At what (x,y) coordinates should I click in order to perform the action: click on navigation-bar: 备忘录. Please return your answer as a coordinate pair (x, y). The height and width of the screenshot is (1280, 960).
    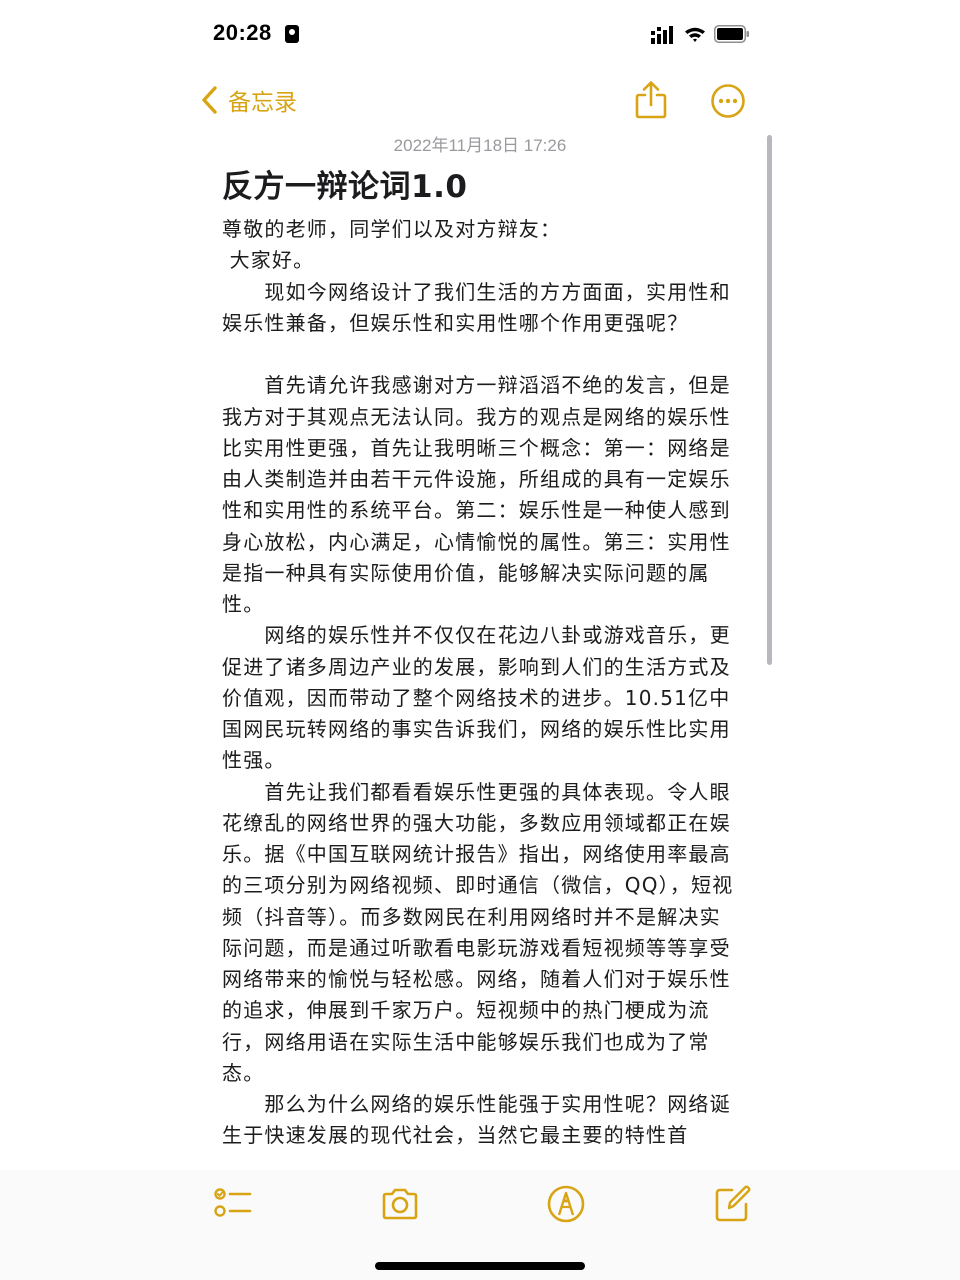
    Looking at the image, I should click on (480, 100).